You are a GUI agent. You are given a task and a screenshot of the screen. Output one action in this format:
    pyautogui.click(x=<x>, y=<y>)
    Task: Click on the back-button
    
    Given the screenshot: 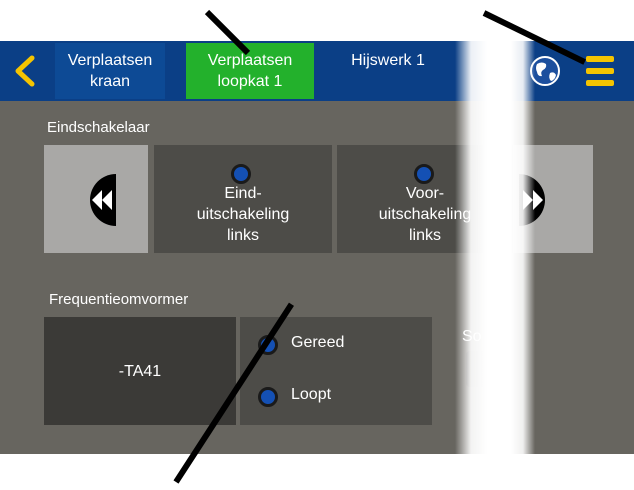 What is the action you would take?
    pyautogui.click(x=26, y=71)
    